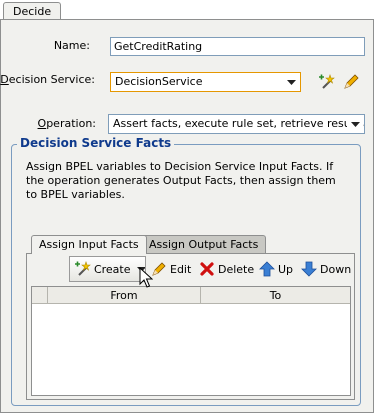  I want to click on add-service-button, so click(327, 82).